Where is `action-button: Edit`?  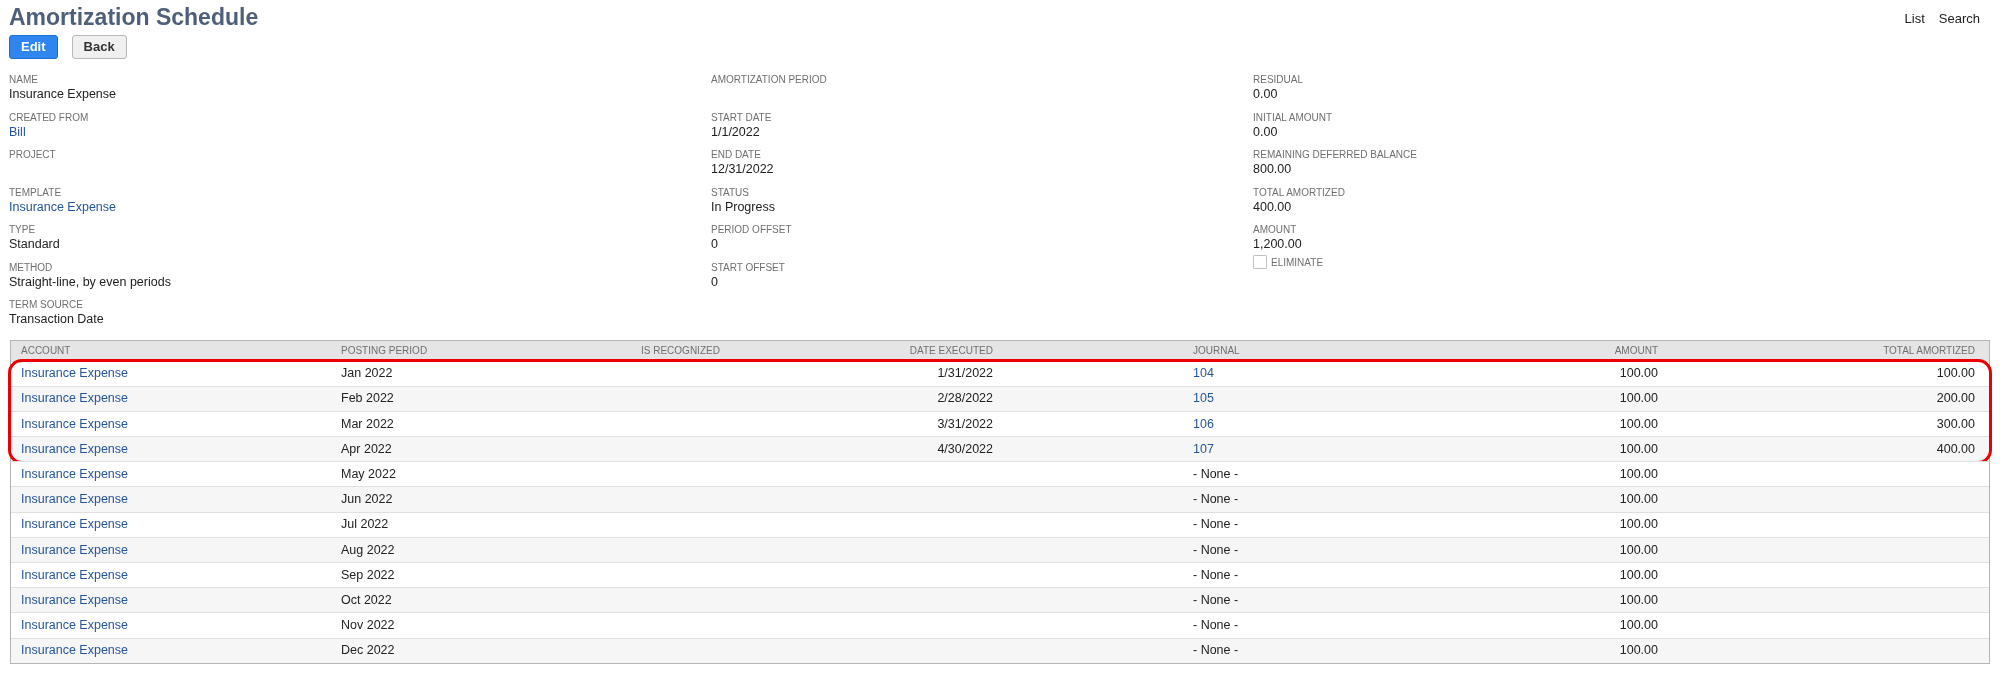 action-button: Edit is located at coordinates (33, 47).